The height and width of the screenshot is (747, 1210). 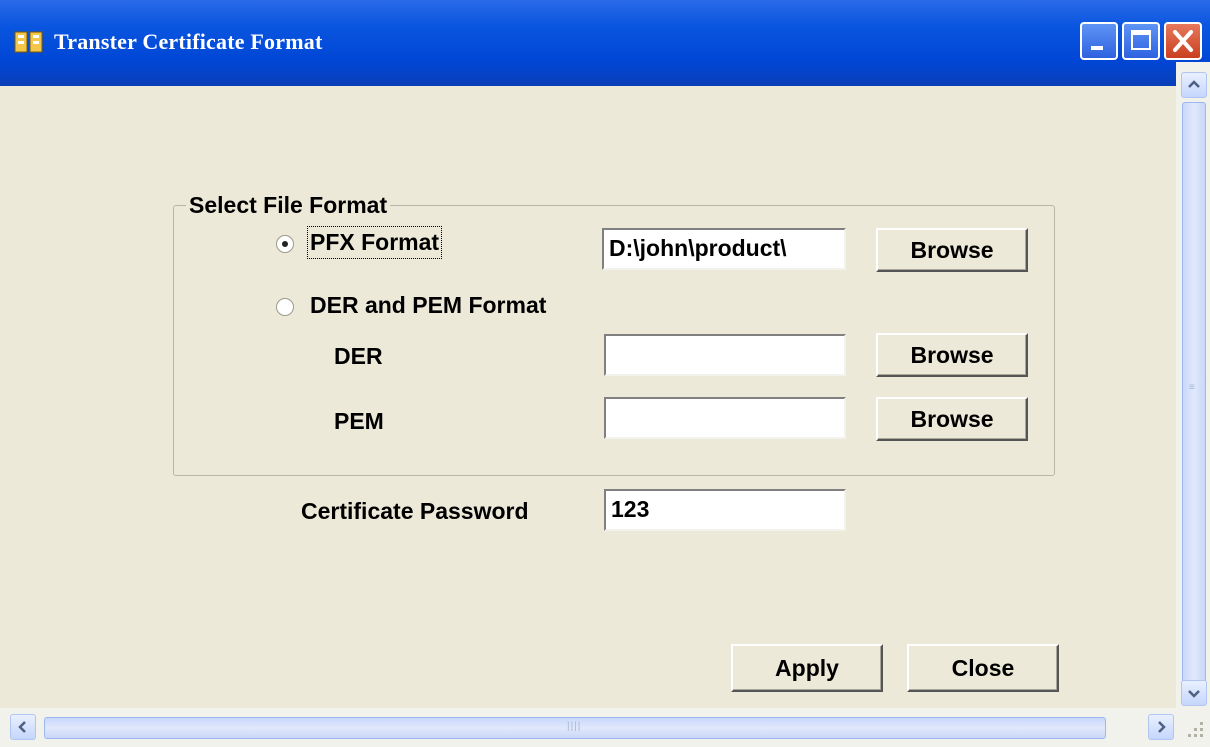 What do you see at coordinates (359, 421) in the screenshot?
I see `pem-label: PEM` at bounding box center [359, 421].